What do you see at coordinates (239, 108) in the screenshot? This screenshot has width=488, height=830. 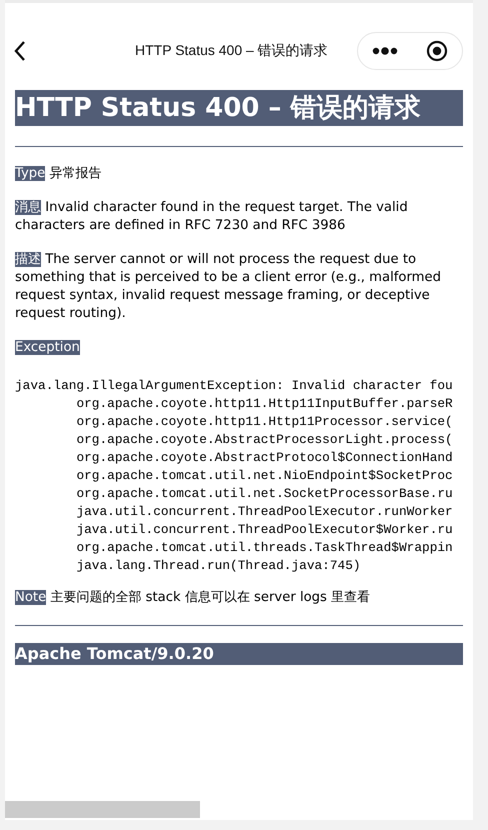 I see `page-heading: HTTP Status 400 – 错误的请求` at bounding box center [239, 108].